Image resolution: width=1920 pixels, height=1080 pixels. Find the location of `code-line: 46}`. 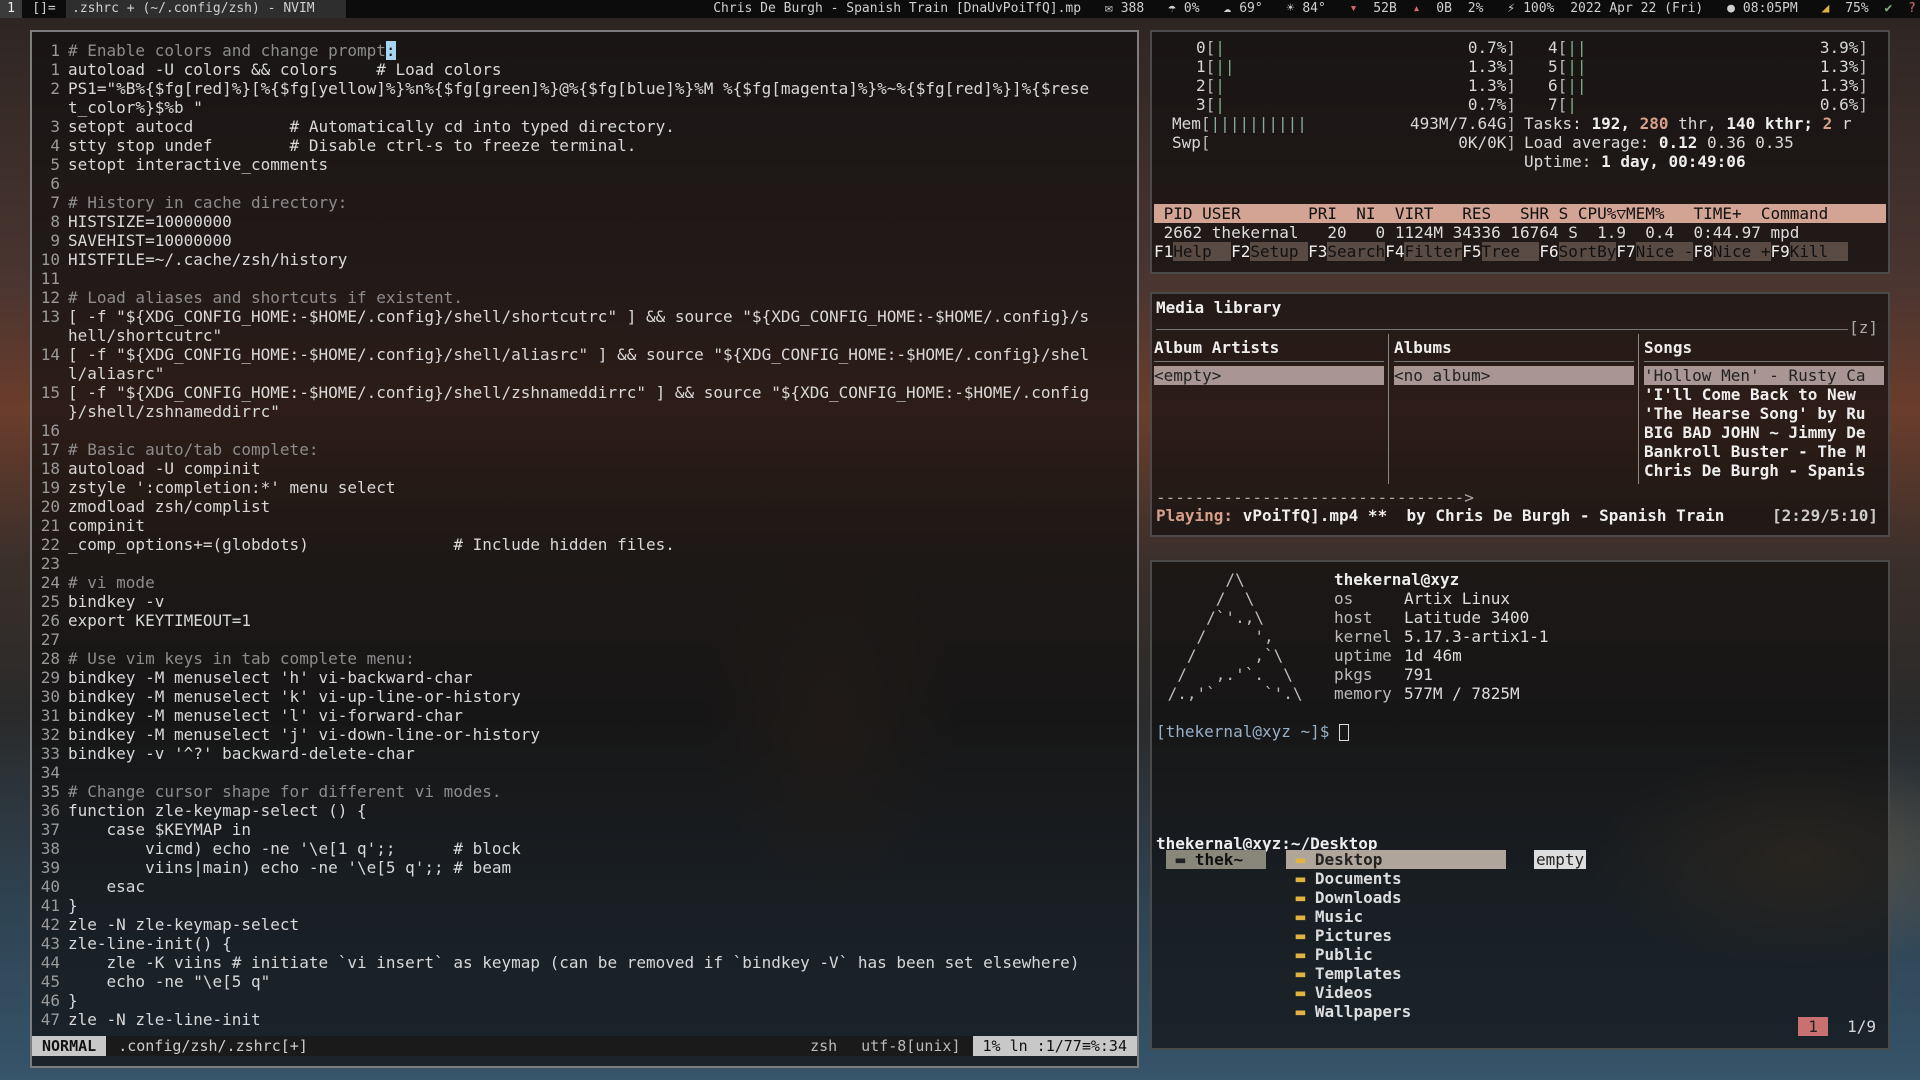

code-line: 46} is located at coordinates (584, 1000).